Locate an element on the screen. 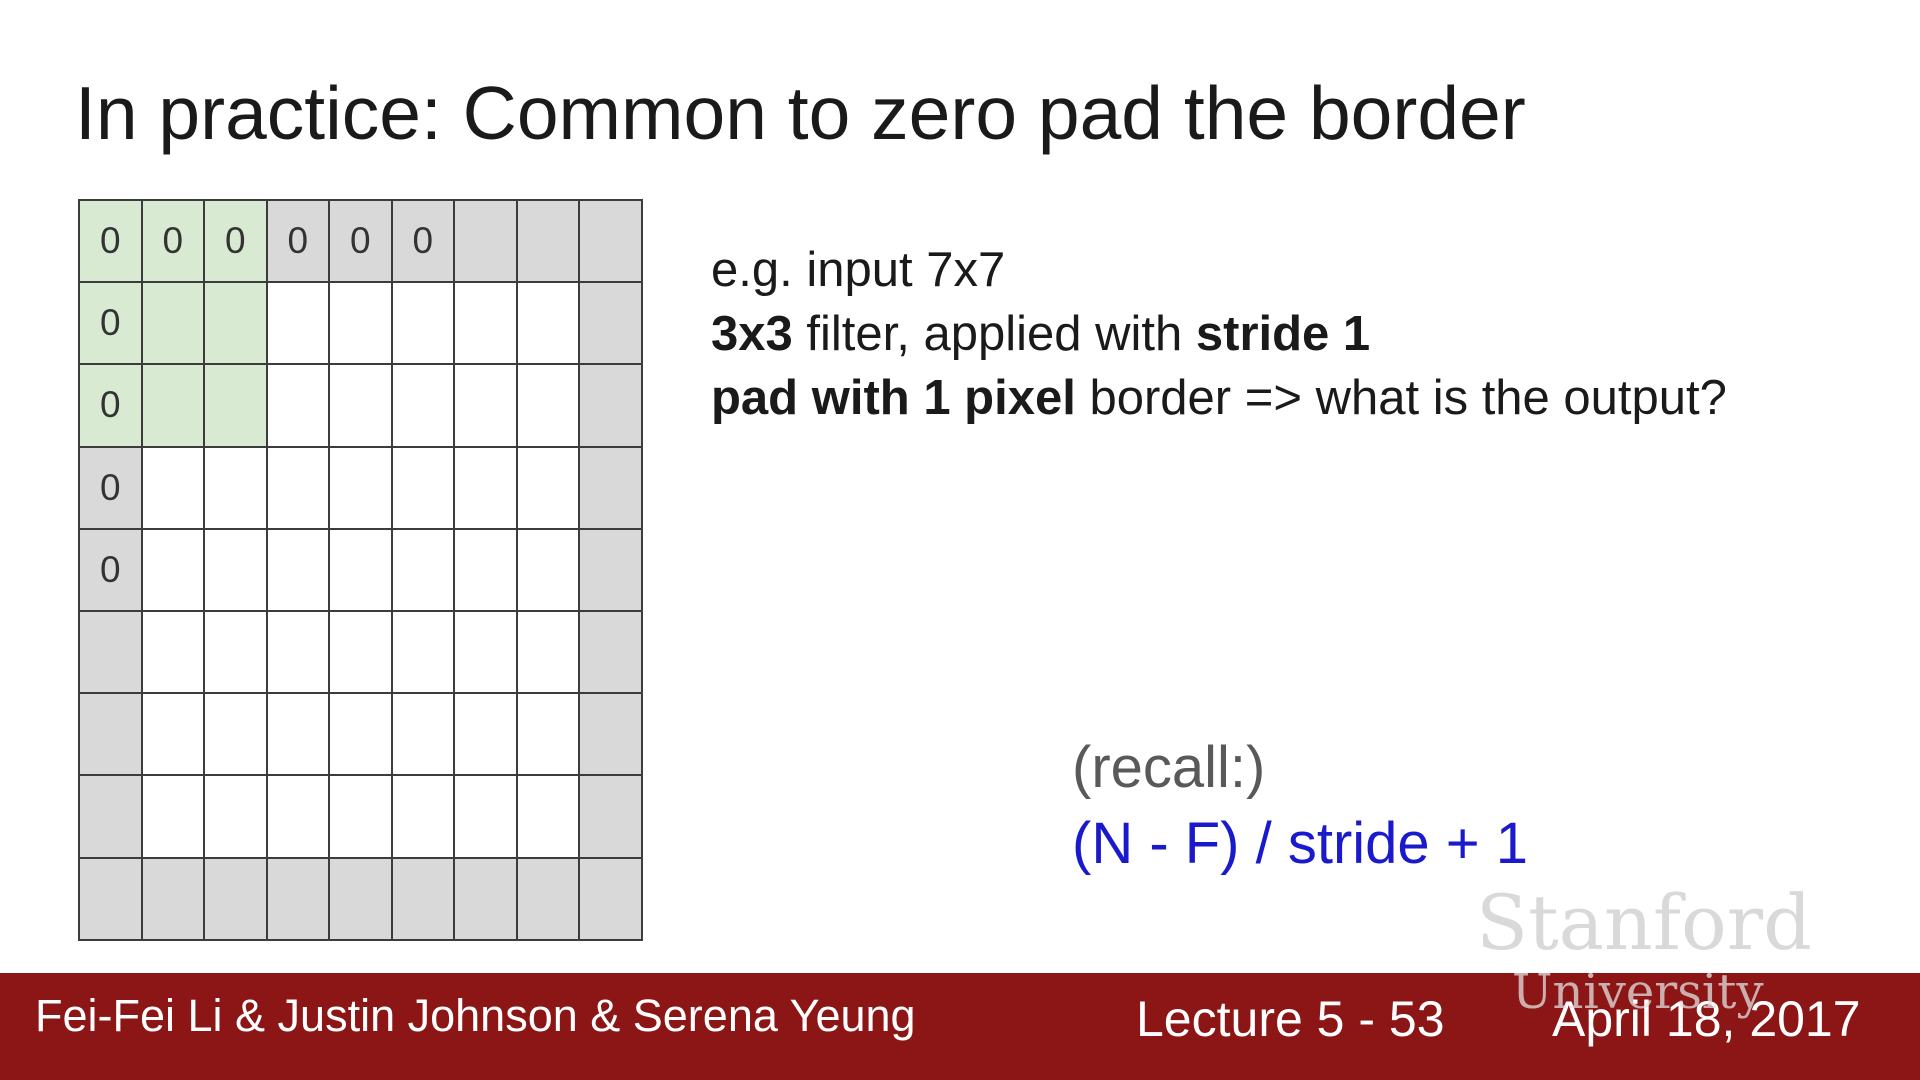  stanford-watermark: Stanford is located at coordinates (1644, 922).